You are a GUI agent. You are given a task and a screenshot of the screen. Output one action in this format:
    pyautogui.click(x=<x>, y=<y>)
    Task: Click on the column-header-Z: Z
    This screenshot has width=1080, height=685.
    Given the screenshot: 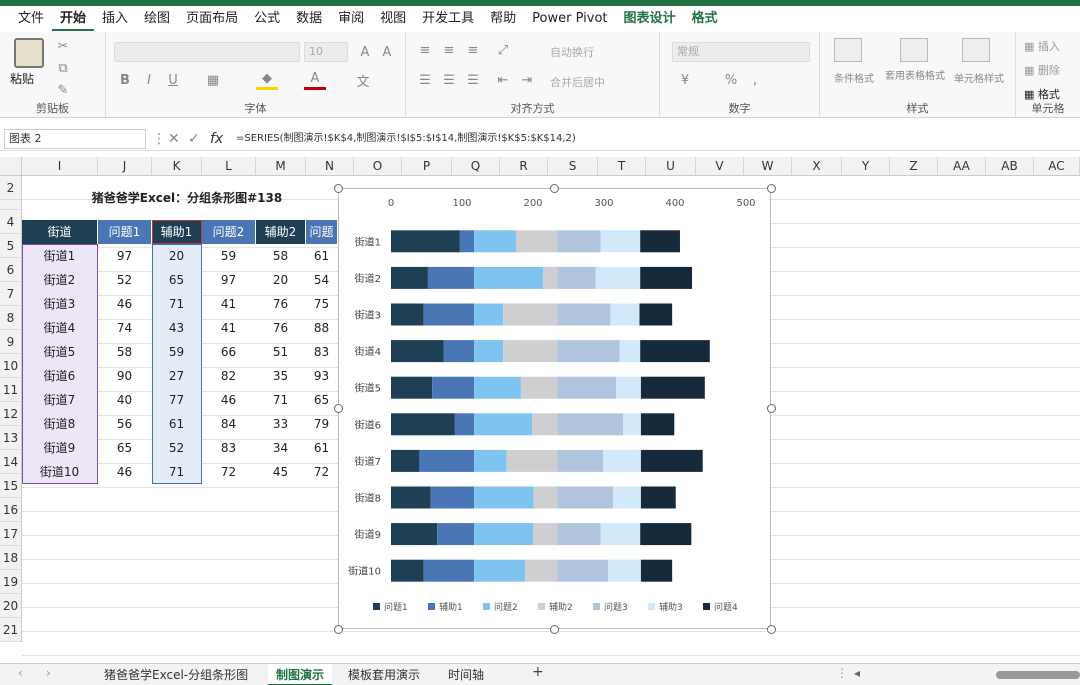 What is the action you would take?
    pyautogui.click(x=914, y=166)
    